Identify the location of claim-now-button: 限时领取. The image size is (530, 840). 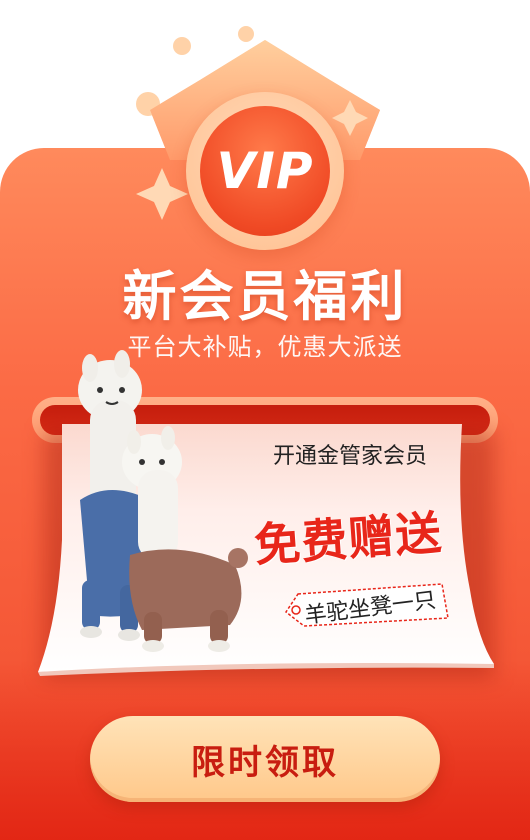
(265, 759).